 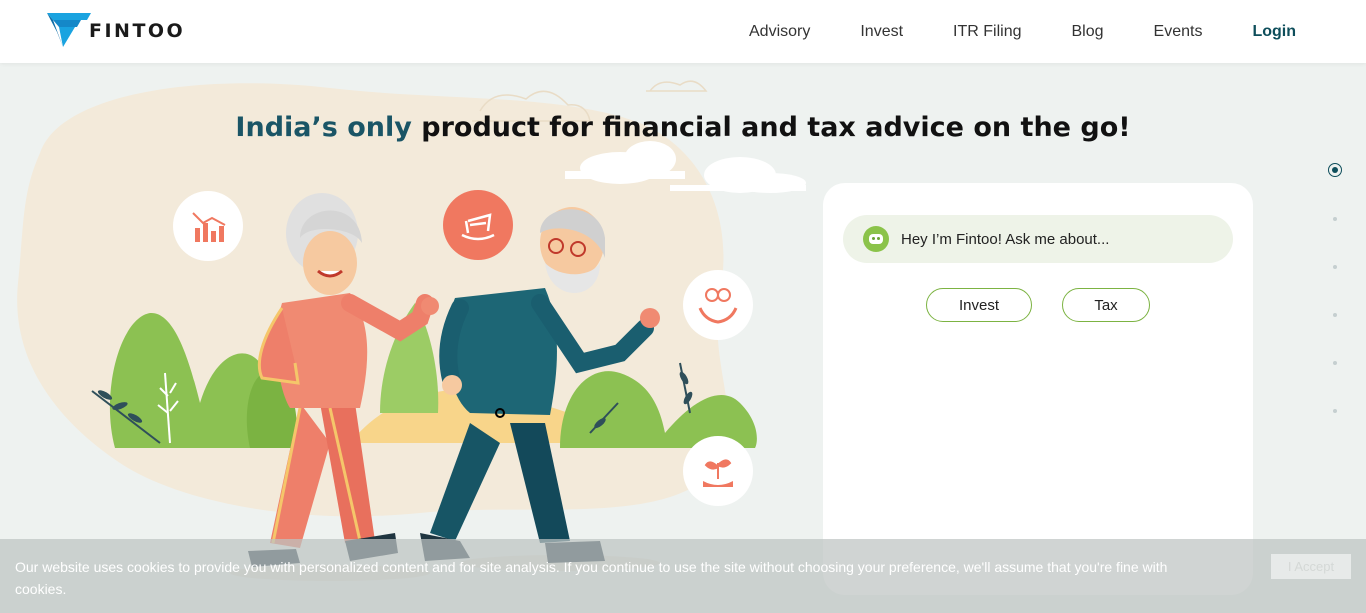 I want to click on rocking-chair-icon, so click(x=478, y=225).